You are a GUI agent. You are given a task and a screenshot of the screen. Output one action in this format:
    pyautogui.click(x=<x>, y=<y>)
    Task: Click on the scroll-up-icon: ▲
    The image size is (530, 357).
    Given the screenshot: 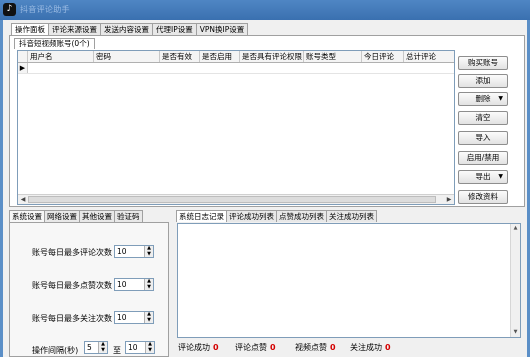 What is the action you would take?
    pyautogui.click(x=515, y=228)
    